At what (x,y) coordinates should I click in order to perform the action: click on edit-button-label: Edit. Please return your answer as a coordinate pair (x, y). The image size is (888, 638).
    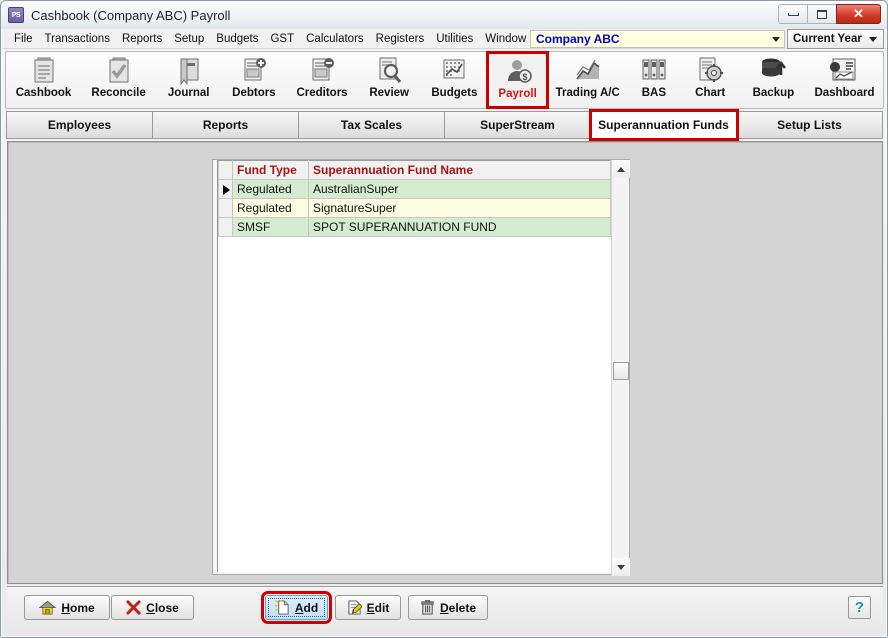
    Looking at the image, I should click on (378, 607).